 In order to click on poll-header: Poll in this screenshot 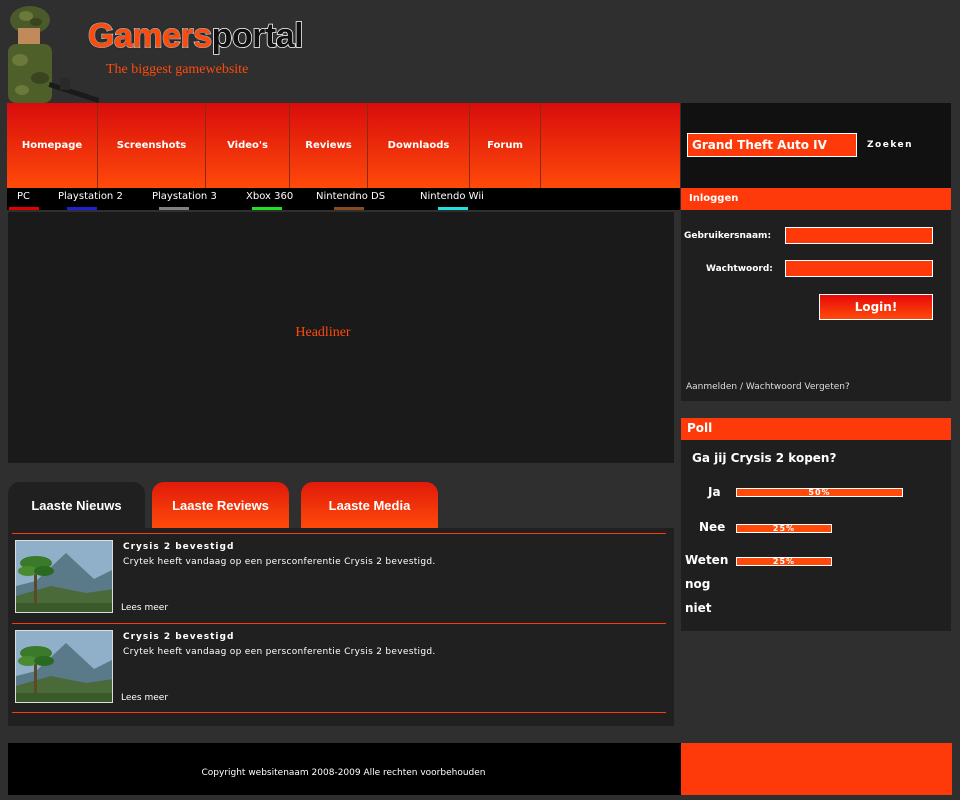, I will do `click(816, 429)`.